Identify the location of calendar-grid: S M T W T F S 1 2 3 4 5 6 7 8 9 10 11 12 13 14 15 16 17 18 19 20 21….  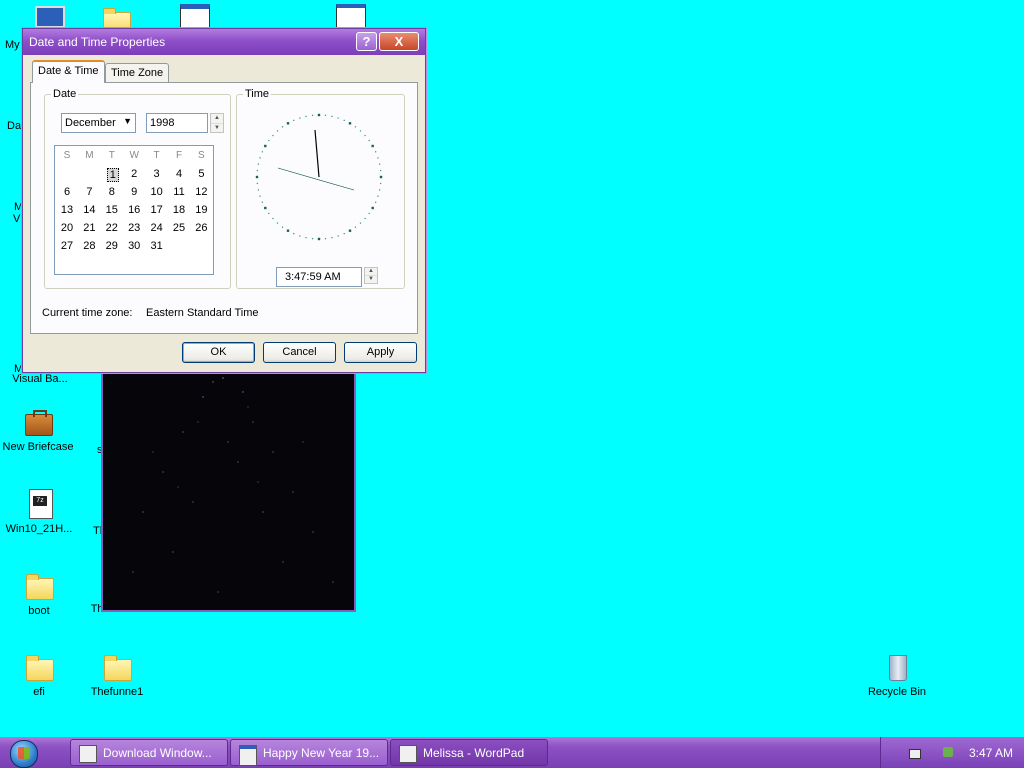
(134, 210).